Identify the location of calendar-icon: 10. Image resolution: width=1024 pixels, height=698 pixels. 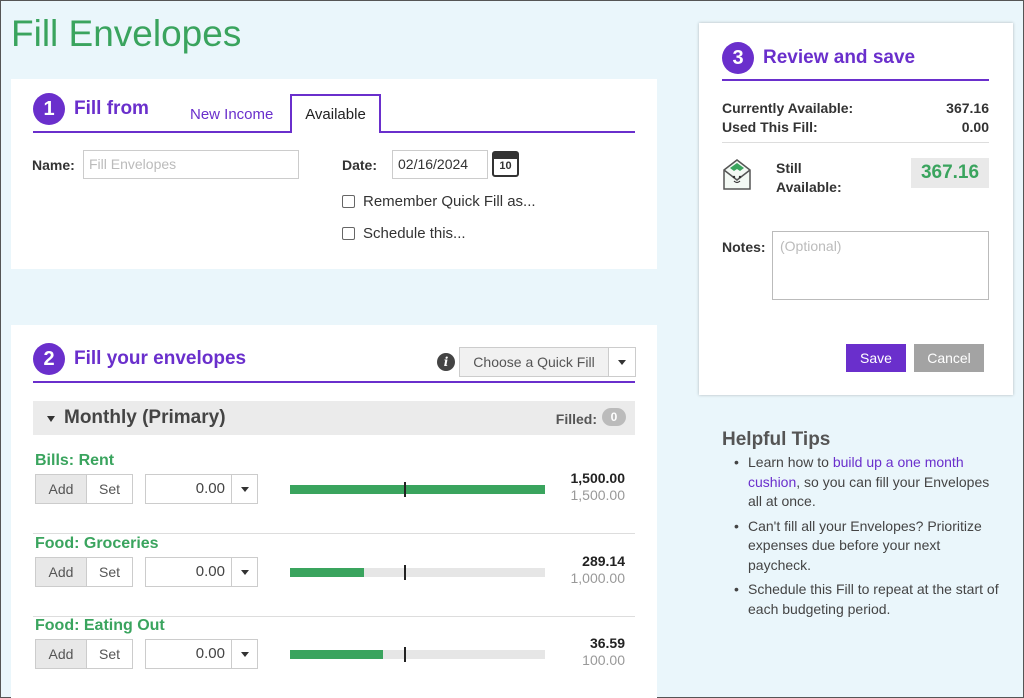
(505, 164).